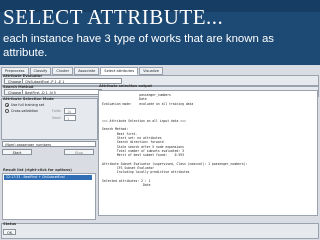 The height and width of the screenshot is (240, 320). What do you see at coordinates (37, 170) in the screenshot?
I see `result-list-title: Result list (right-click for options)` at bounding box center [37, 170].